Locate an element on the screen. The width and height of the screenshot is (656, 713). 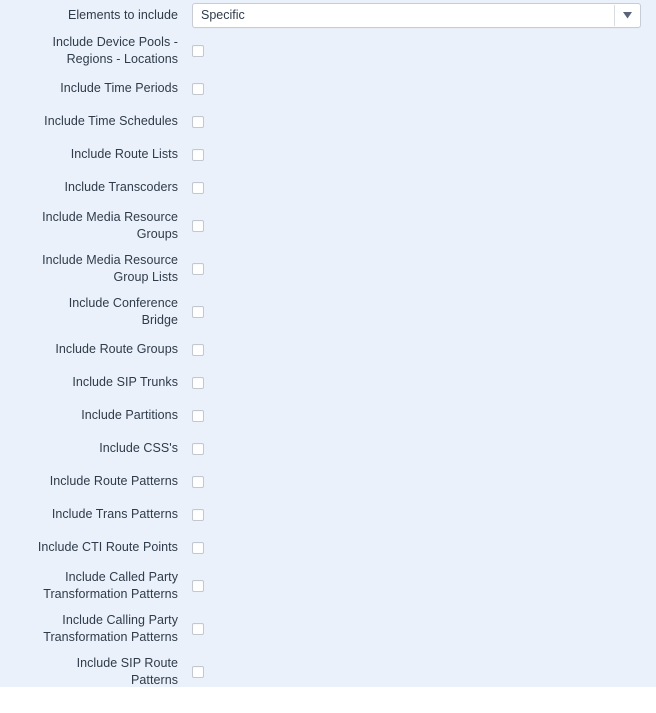
include-option-label-line: Group Lists is located at coordinates (145, 276).